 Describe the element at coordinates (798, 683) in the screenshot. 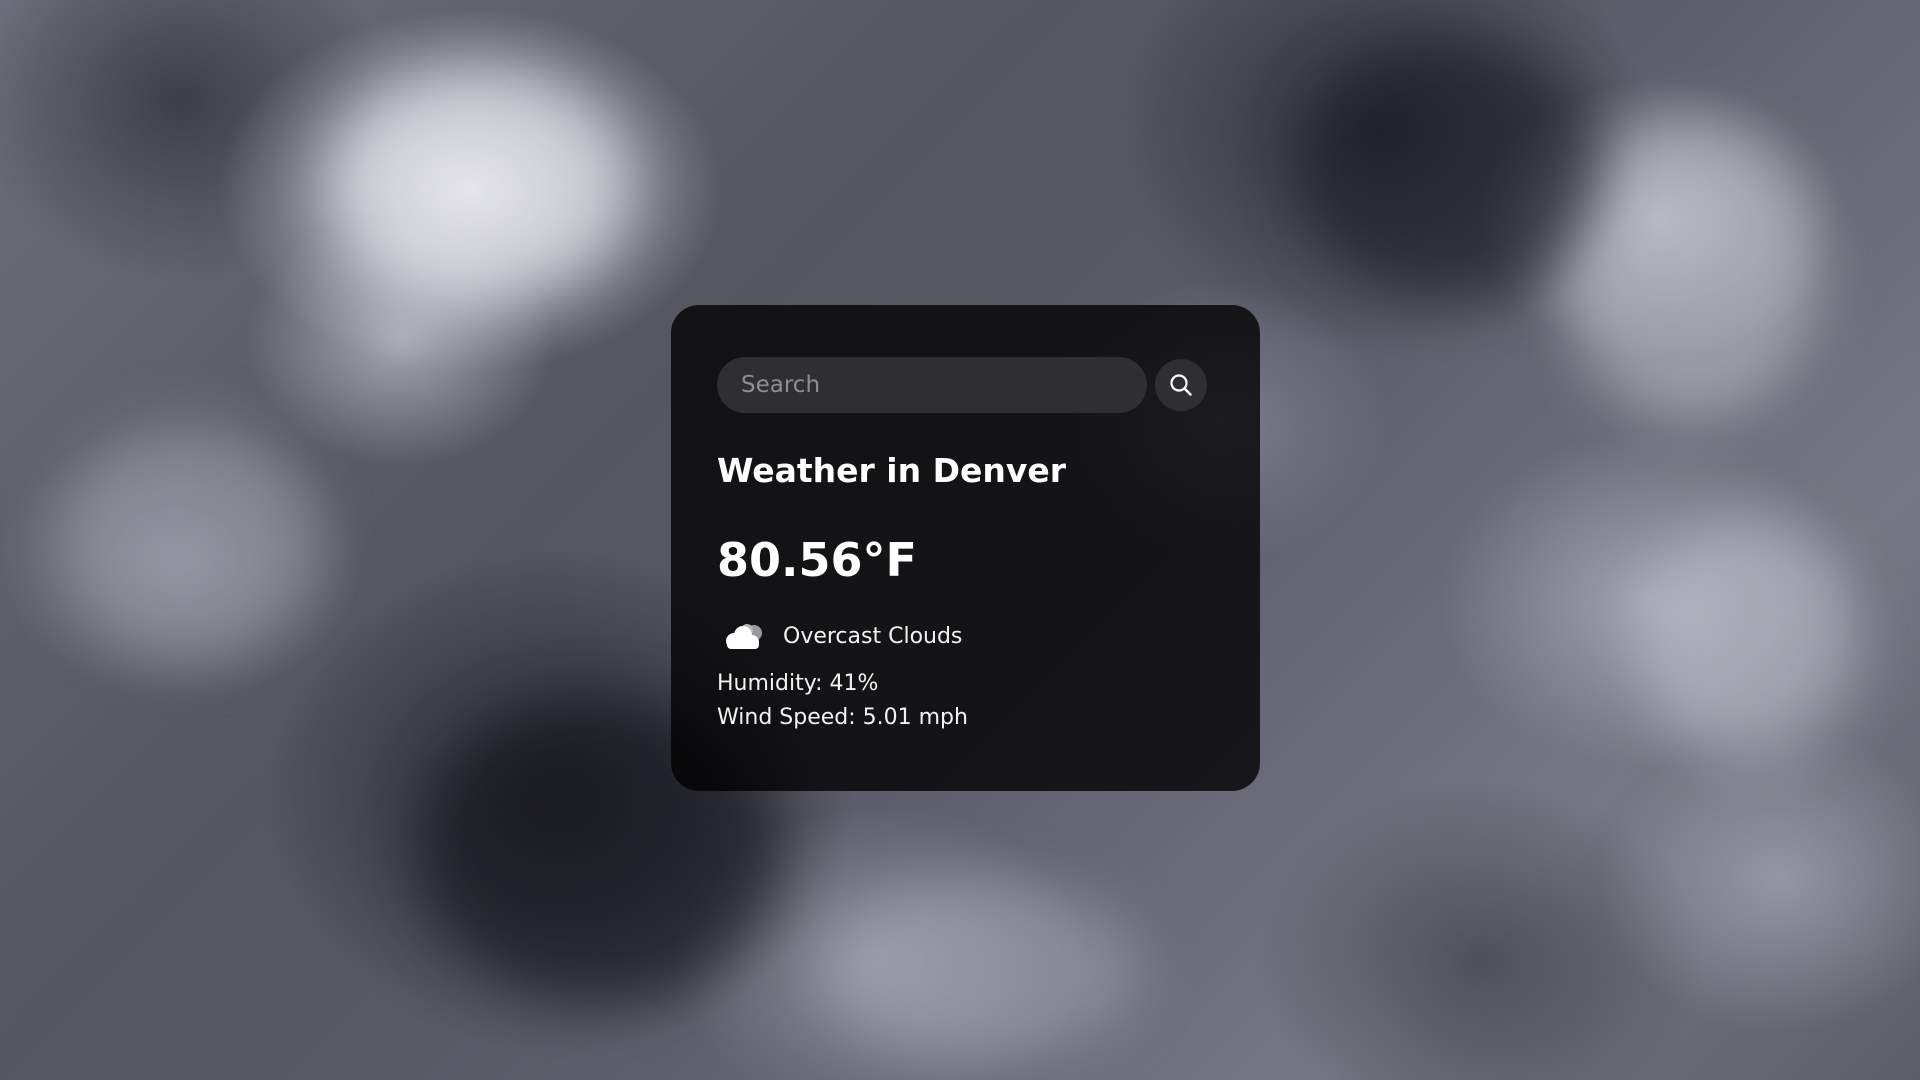

I see `humidity-label: Humidity: 41%` at that location.